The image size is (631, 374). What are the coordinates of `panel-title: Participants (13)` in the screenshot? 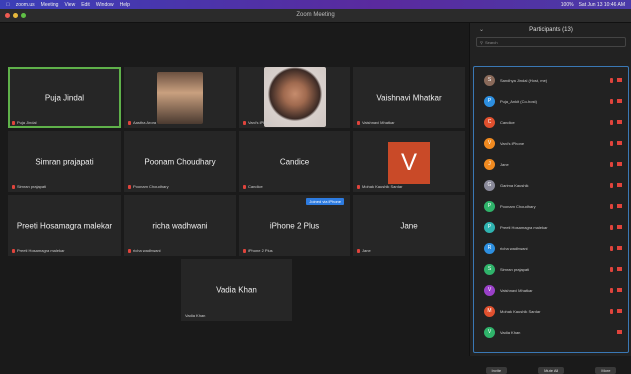 It's located at (551, 30).